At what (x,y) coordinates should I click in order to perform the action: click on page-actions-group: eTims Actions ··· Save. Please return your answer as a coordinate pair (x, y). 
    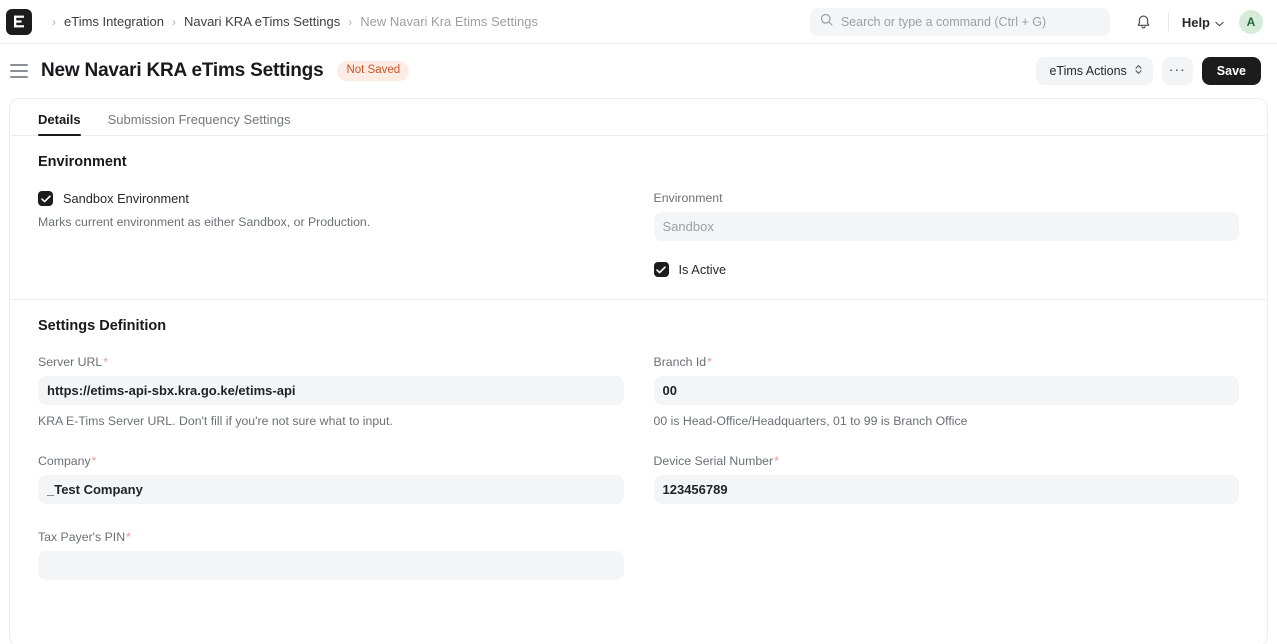
    Looking at the image, I should click on (1148, 71).